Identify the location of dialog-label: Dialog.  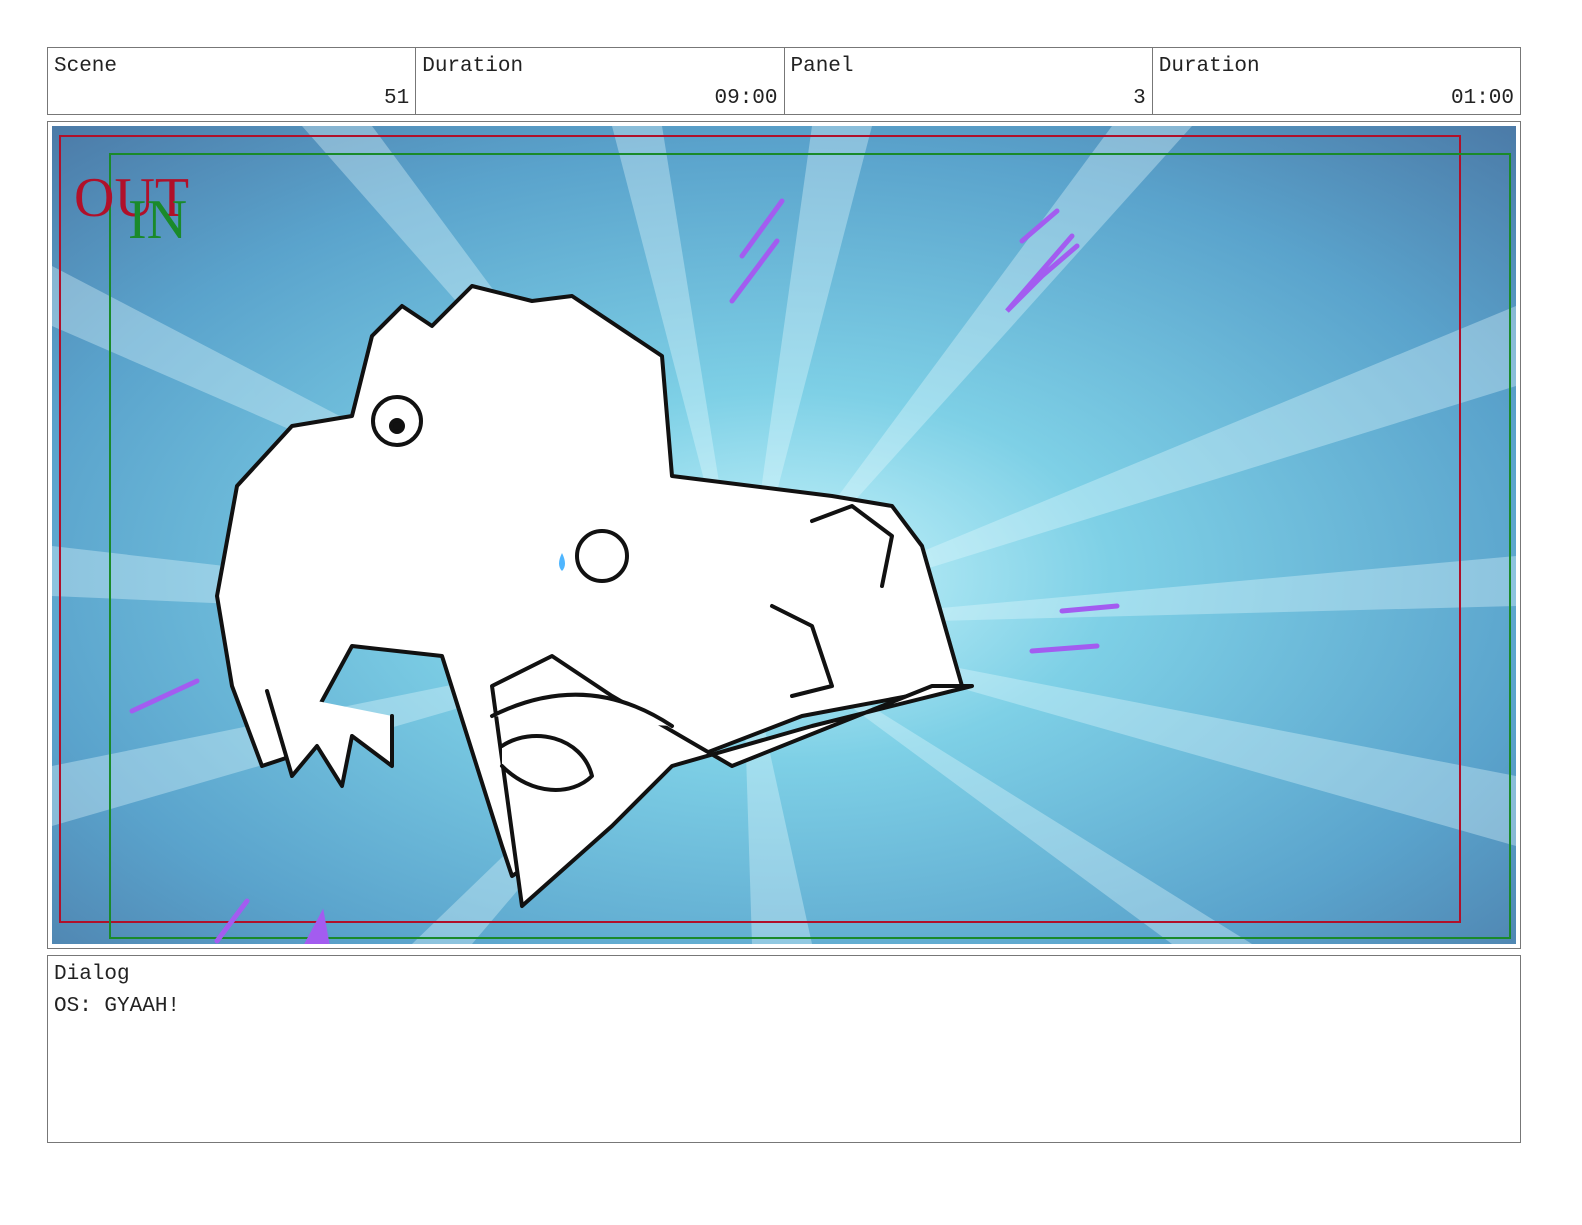
(92, 974).